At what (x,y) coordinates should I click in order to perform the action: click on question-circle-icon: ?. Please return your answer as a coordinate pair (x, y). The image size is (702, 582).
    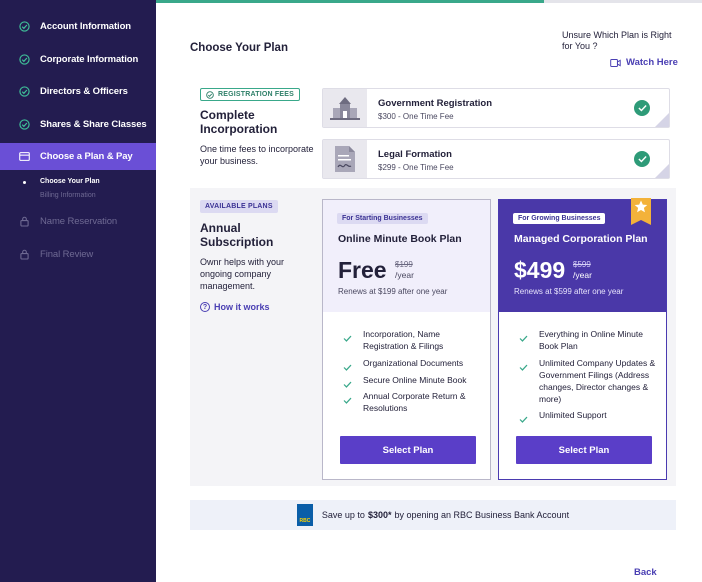
    Looking at the image, I should click on (205, 307).